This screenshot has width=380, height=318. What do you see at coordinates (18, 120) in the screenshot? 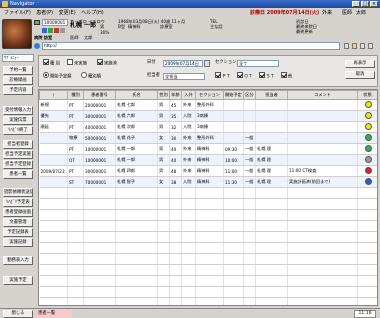
I see `sidebar-button-slip: 実施伝票` at bounding box center [18, 120].